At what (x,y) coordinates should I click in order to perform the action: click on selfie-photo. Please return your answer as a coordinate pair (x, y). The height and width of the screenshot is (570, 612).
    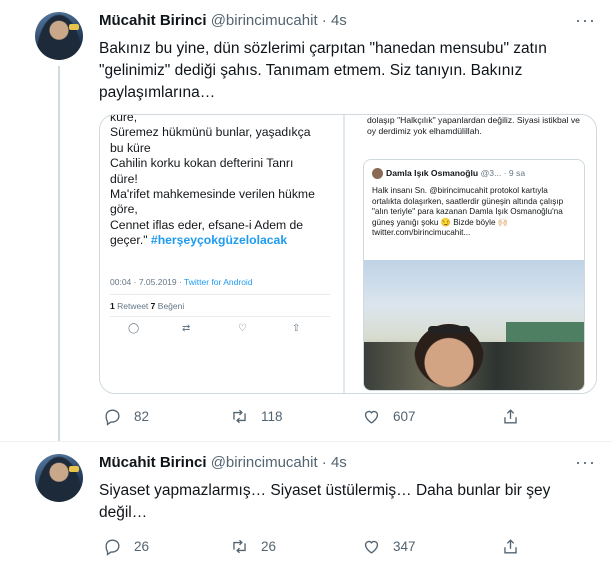
    Looking at the image, I should click on (474, 325).